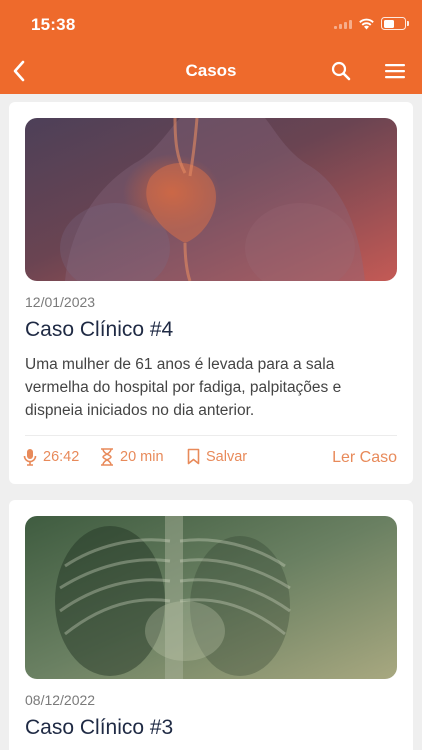 This screenshot has width=422, height=750. I want to click on battery-icon, so click(395, 23).